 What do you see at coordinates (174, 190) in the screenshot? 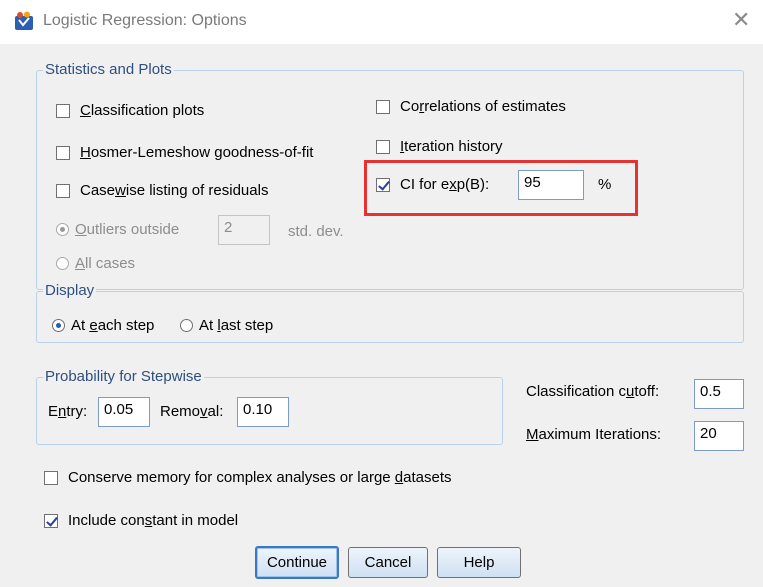
I see `casewise-listing-label: Casewise listing of residuals` at bounding box center [174, 190].